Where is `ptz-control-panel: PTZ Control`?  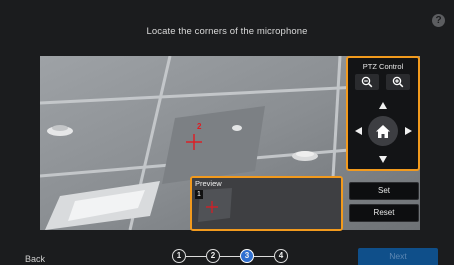
ptz-control-panel: PTZ Control is located at coordinates (383, 113).